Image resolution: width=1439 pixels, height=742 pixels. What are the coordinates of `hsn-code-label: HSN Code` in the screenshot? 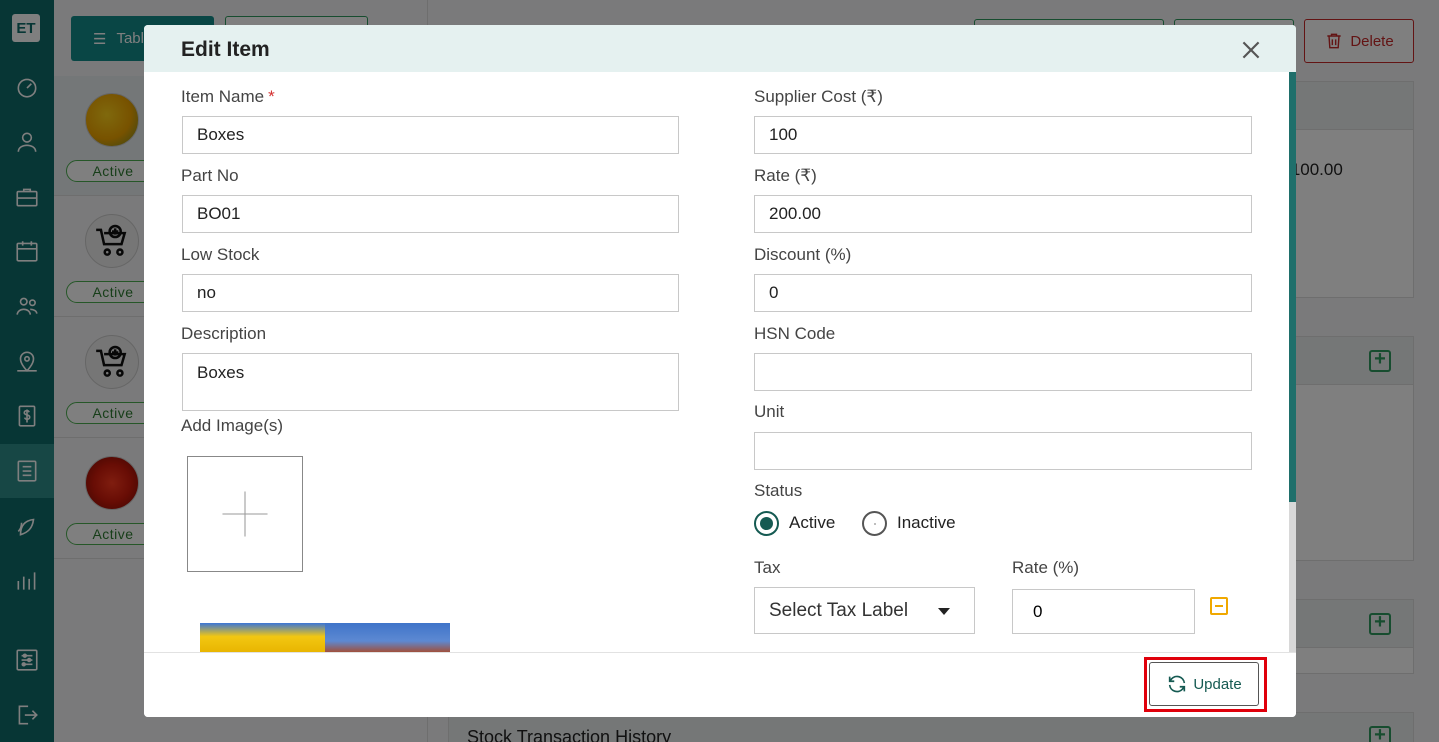 It's located at (795, 333).